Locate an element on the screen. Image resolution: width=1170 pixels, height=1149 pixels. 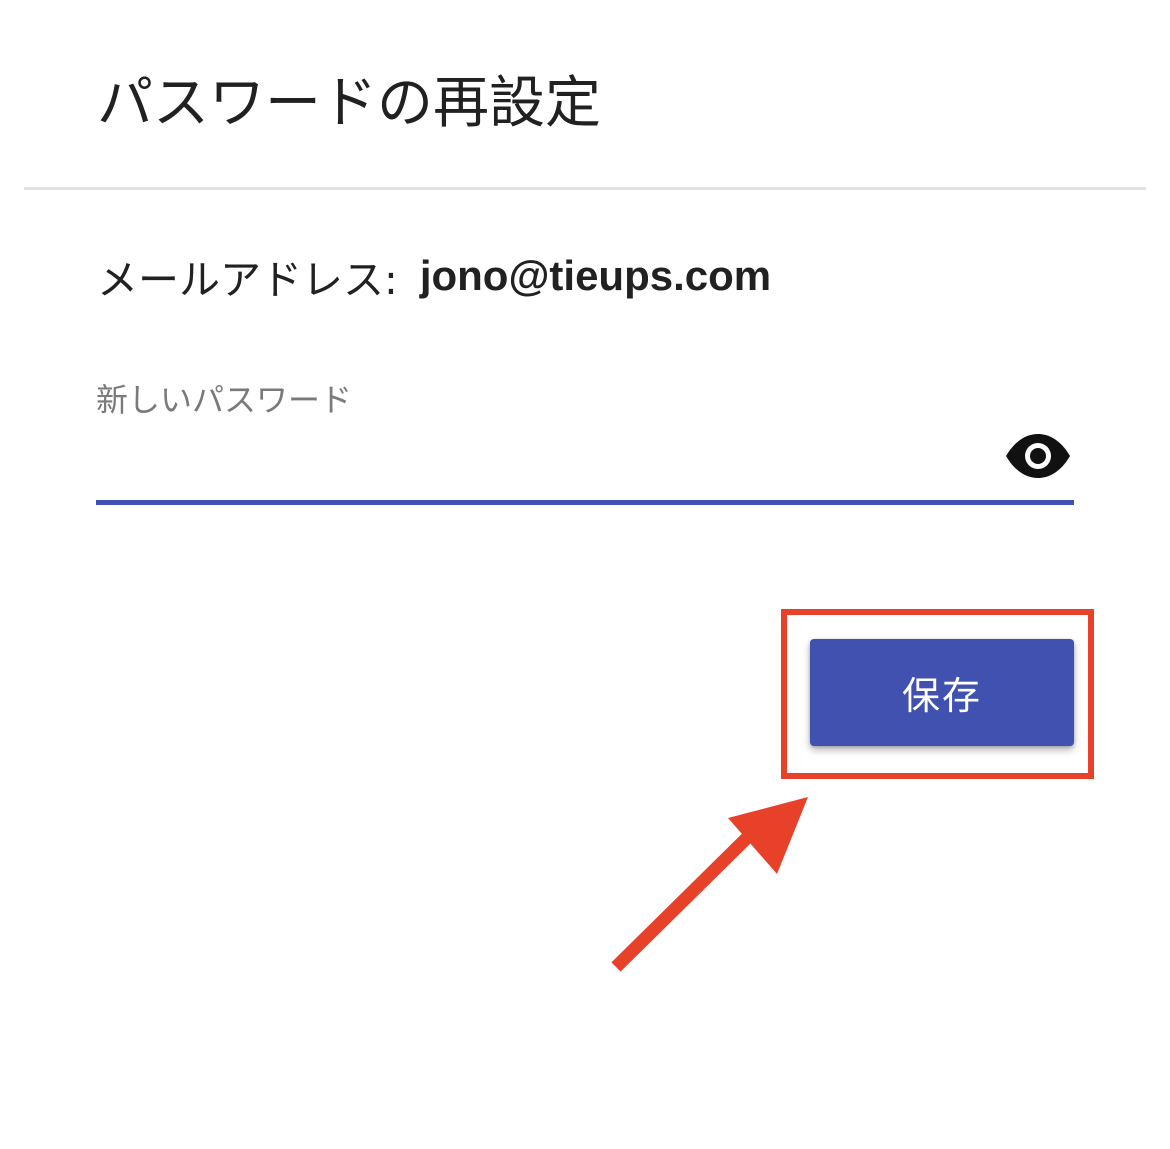
show-password-toggle is located at coordinates (1038, 456).